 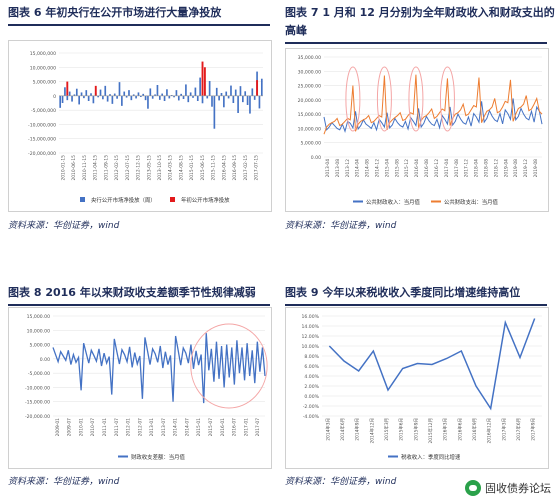 I want to click on chart1-ytick-label: -20,000,000, so click(x=42, y=154).